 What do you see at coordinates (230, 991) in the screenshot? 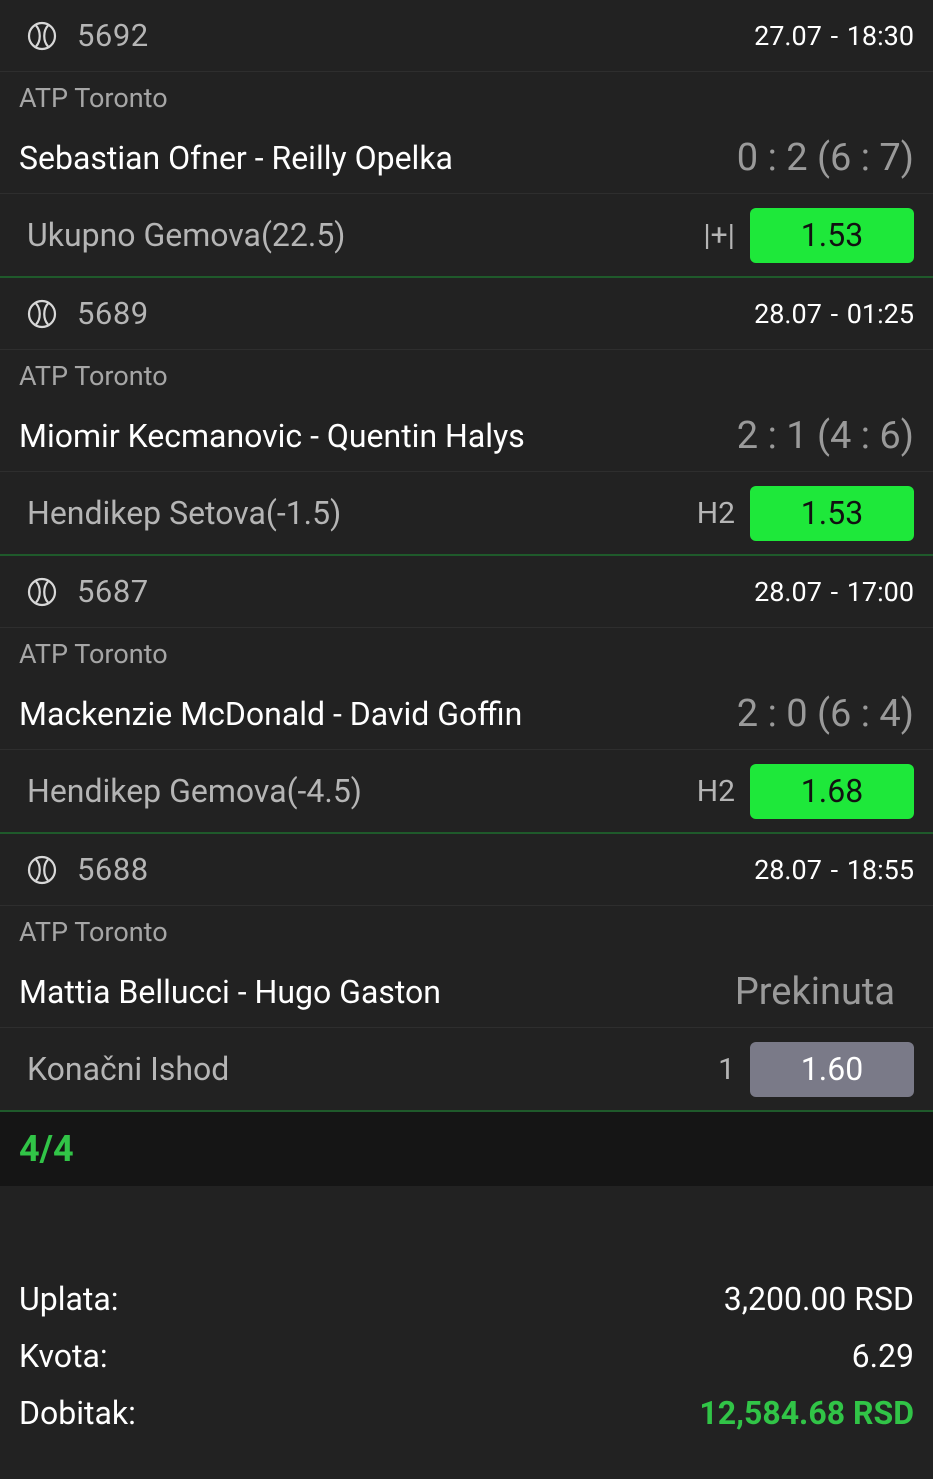
I see `match-teams: Mattia Bellucci - Hugo Gaston` at bounding box center [230, 991].